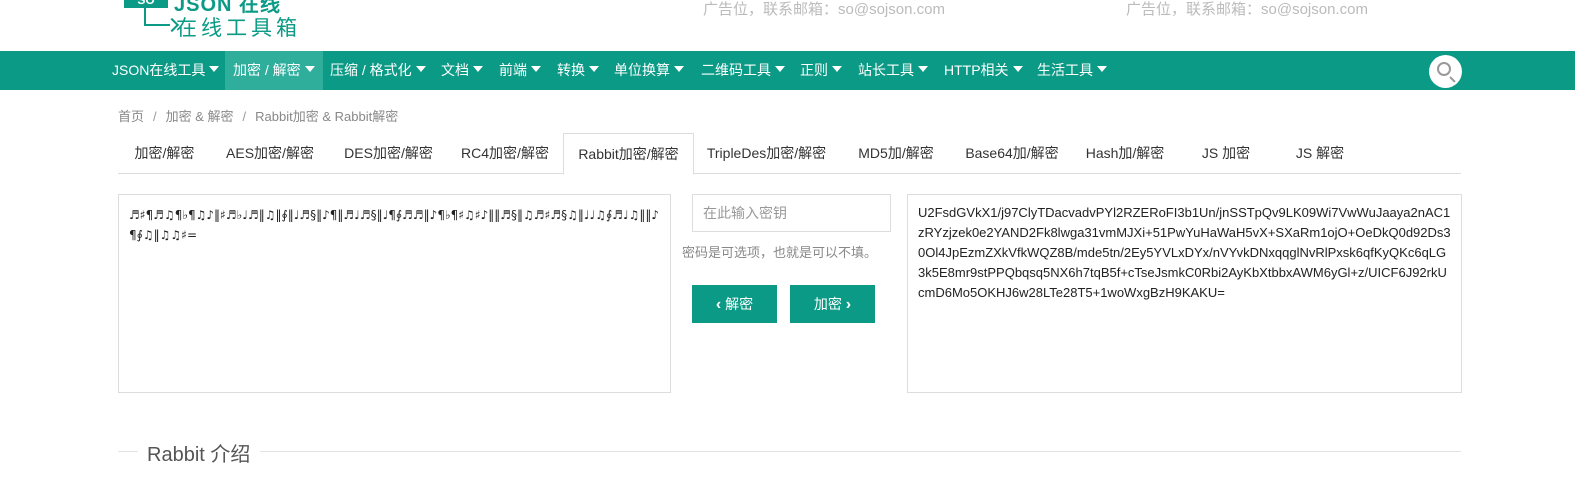  Describe the element at coordinates (642, 70) in the screenshot. I see `nav-label: 单位换算` at that location.